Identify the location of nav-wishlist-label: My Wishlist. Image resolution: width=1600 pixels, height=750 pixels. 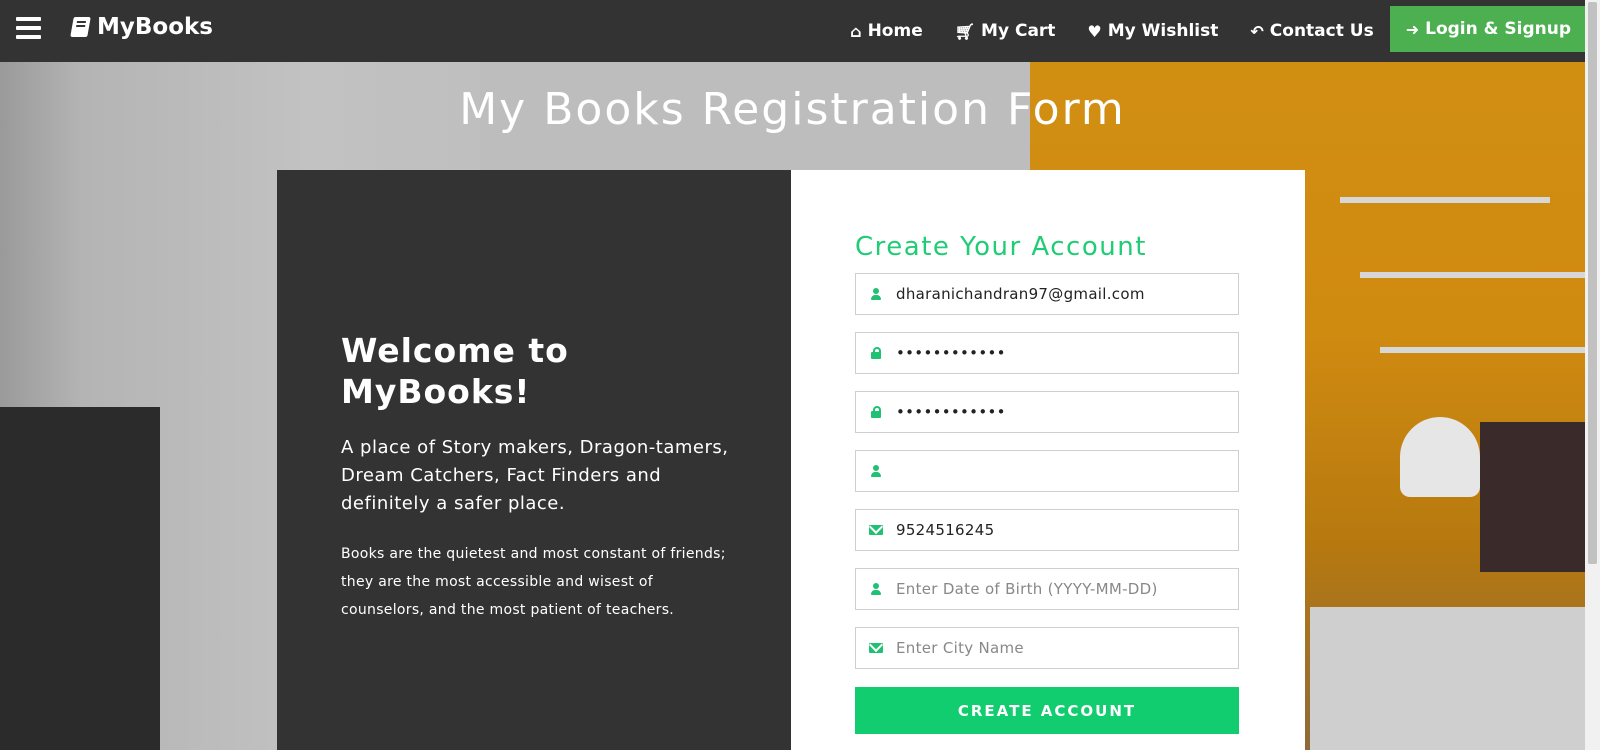
(1163, 31).